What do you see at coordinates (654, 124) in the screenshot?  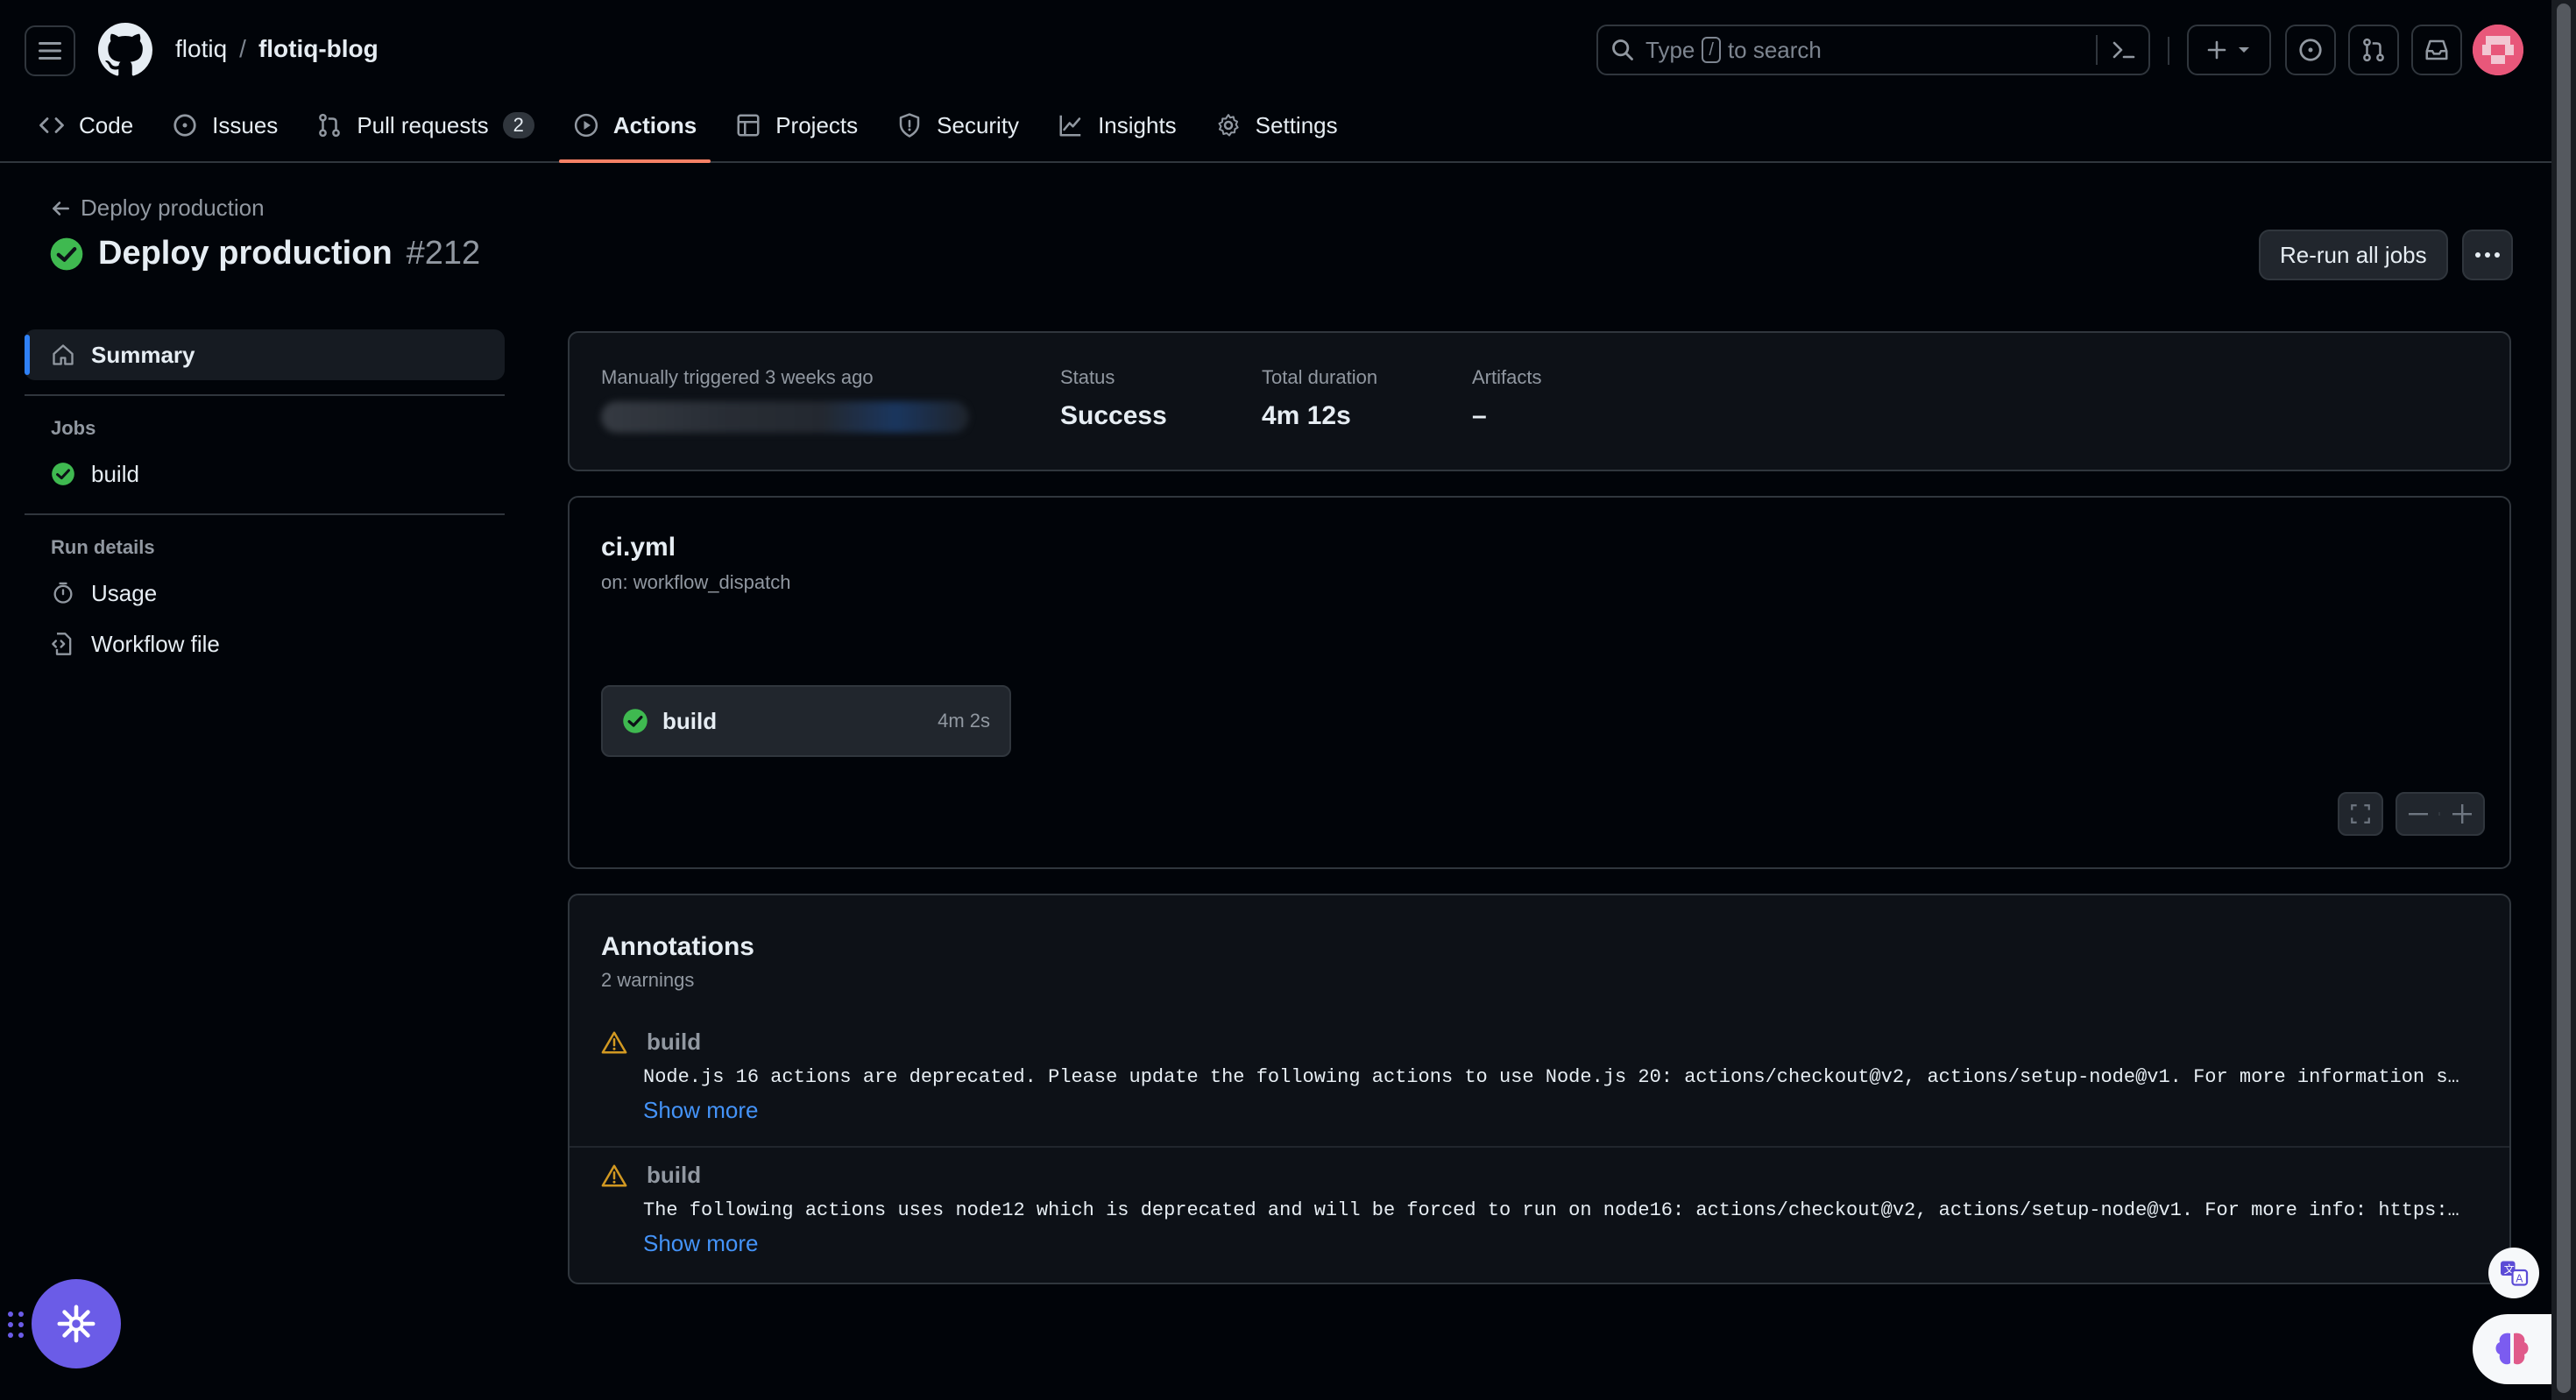 I see `tab-actions-label: Actions` at bounding box center [654, 124].